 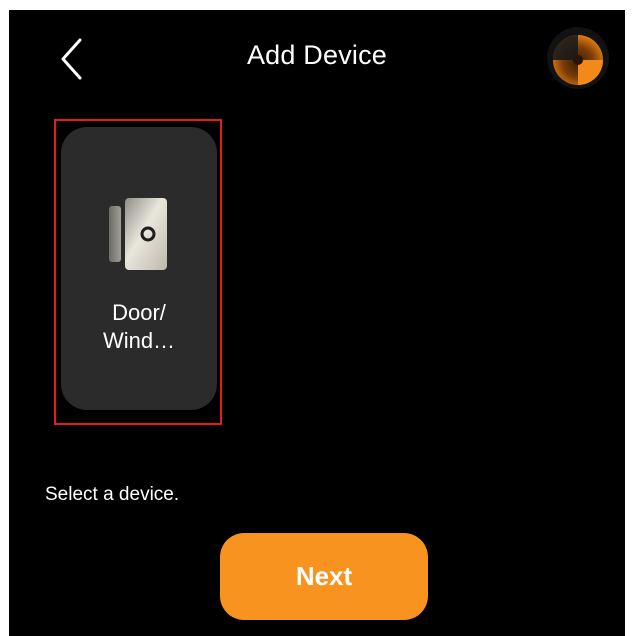 I want to click on next-button: Next, so click(x=324, y=576).